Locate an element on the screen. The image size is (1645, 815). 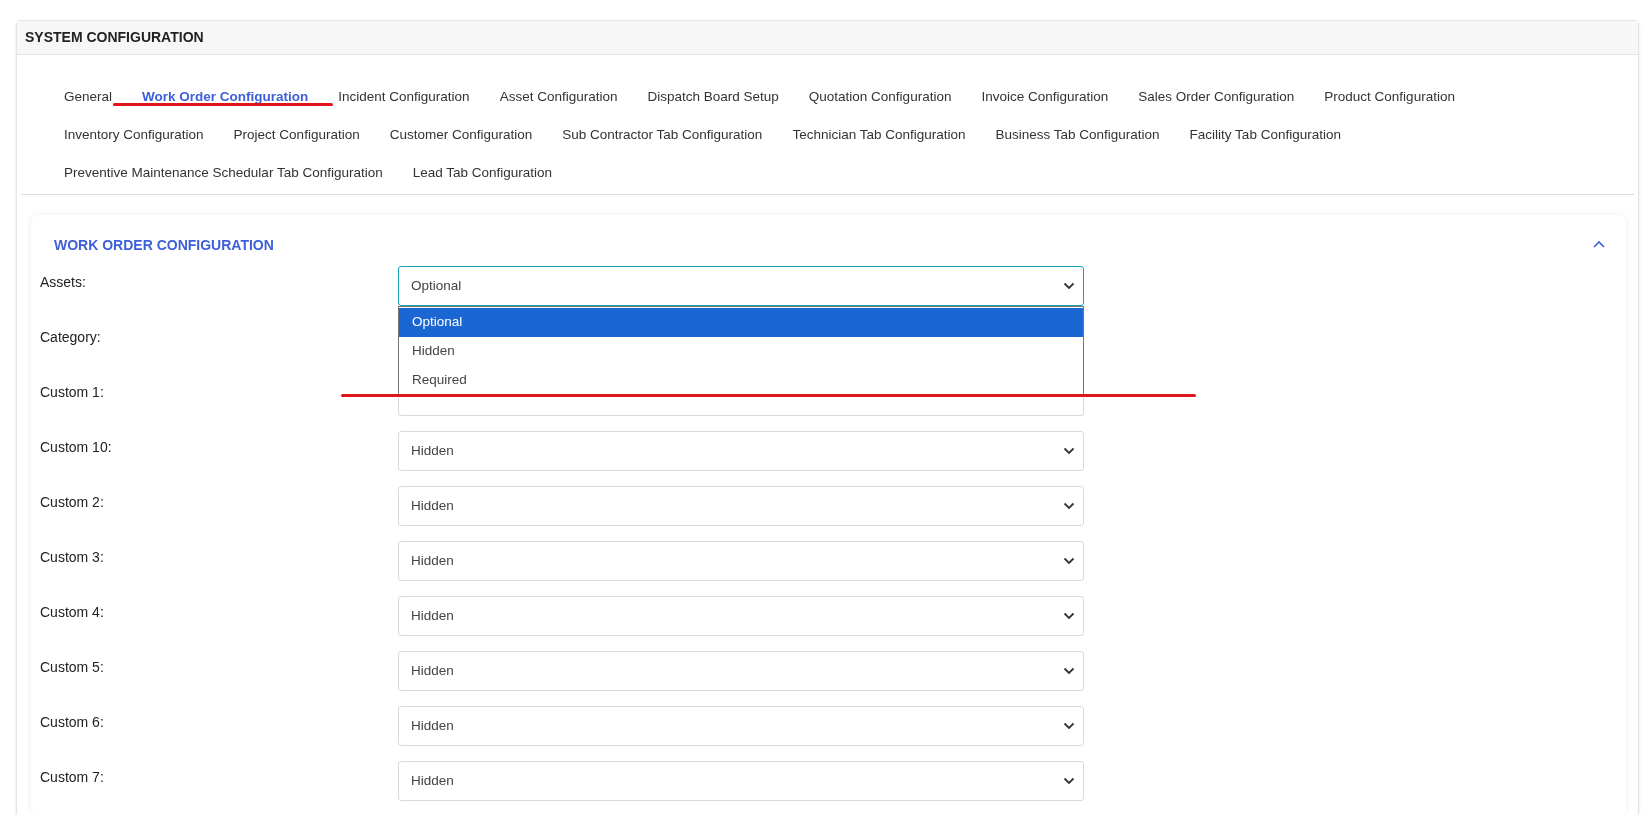
dropdown-option: Required is located at coordinates (741, 380).